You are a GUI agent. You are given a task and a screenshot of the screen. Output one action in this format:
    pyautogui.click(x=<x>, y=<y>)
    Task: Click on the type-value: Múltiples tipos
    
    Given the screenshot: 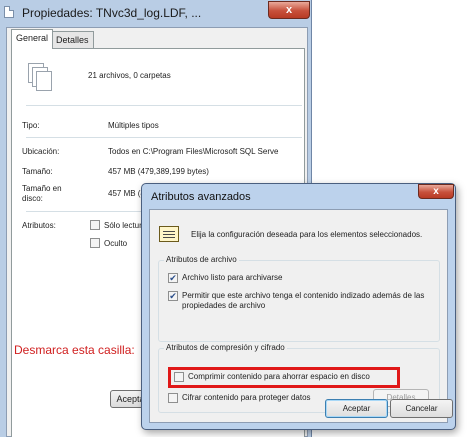 What is the action you would take?
    pyautogui.click(x=133, y=125)
    